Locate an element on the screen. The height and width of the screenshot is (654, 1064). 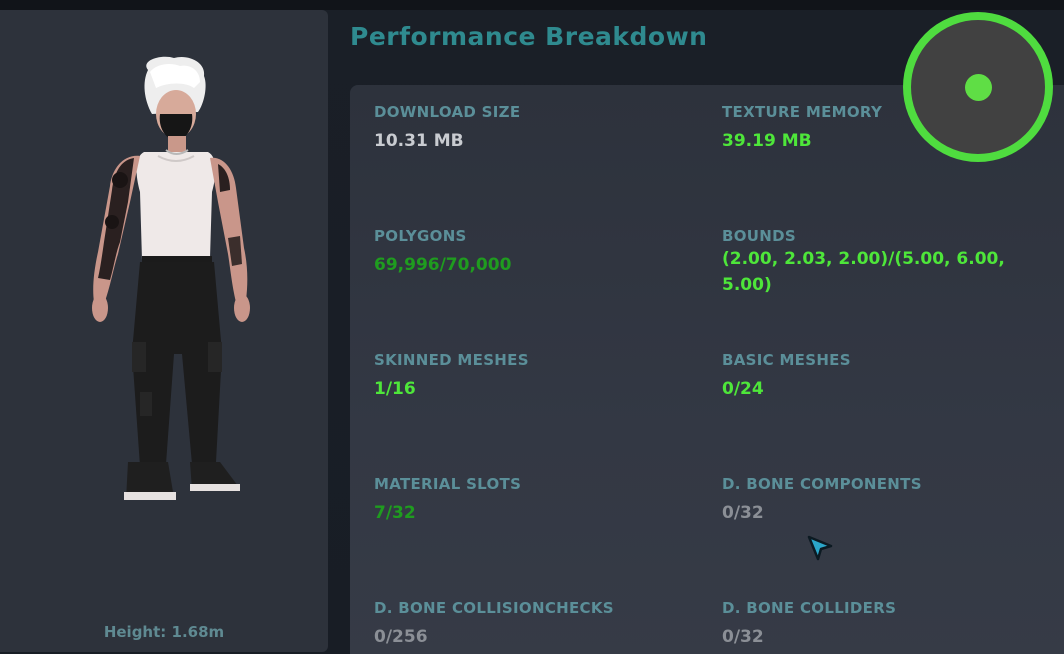
top-bar is located at coordinates (532, 5).